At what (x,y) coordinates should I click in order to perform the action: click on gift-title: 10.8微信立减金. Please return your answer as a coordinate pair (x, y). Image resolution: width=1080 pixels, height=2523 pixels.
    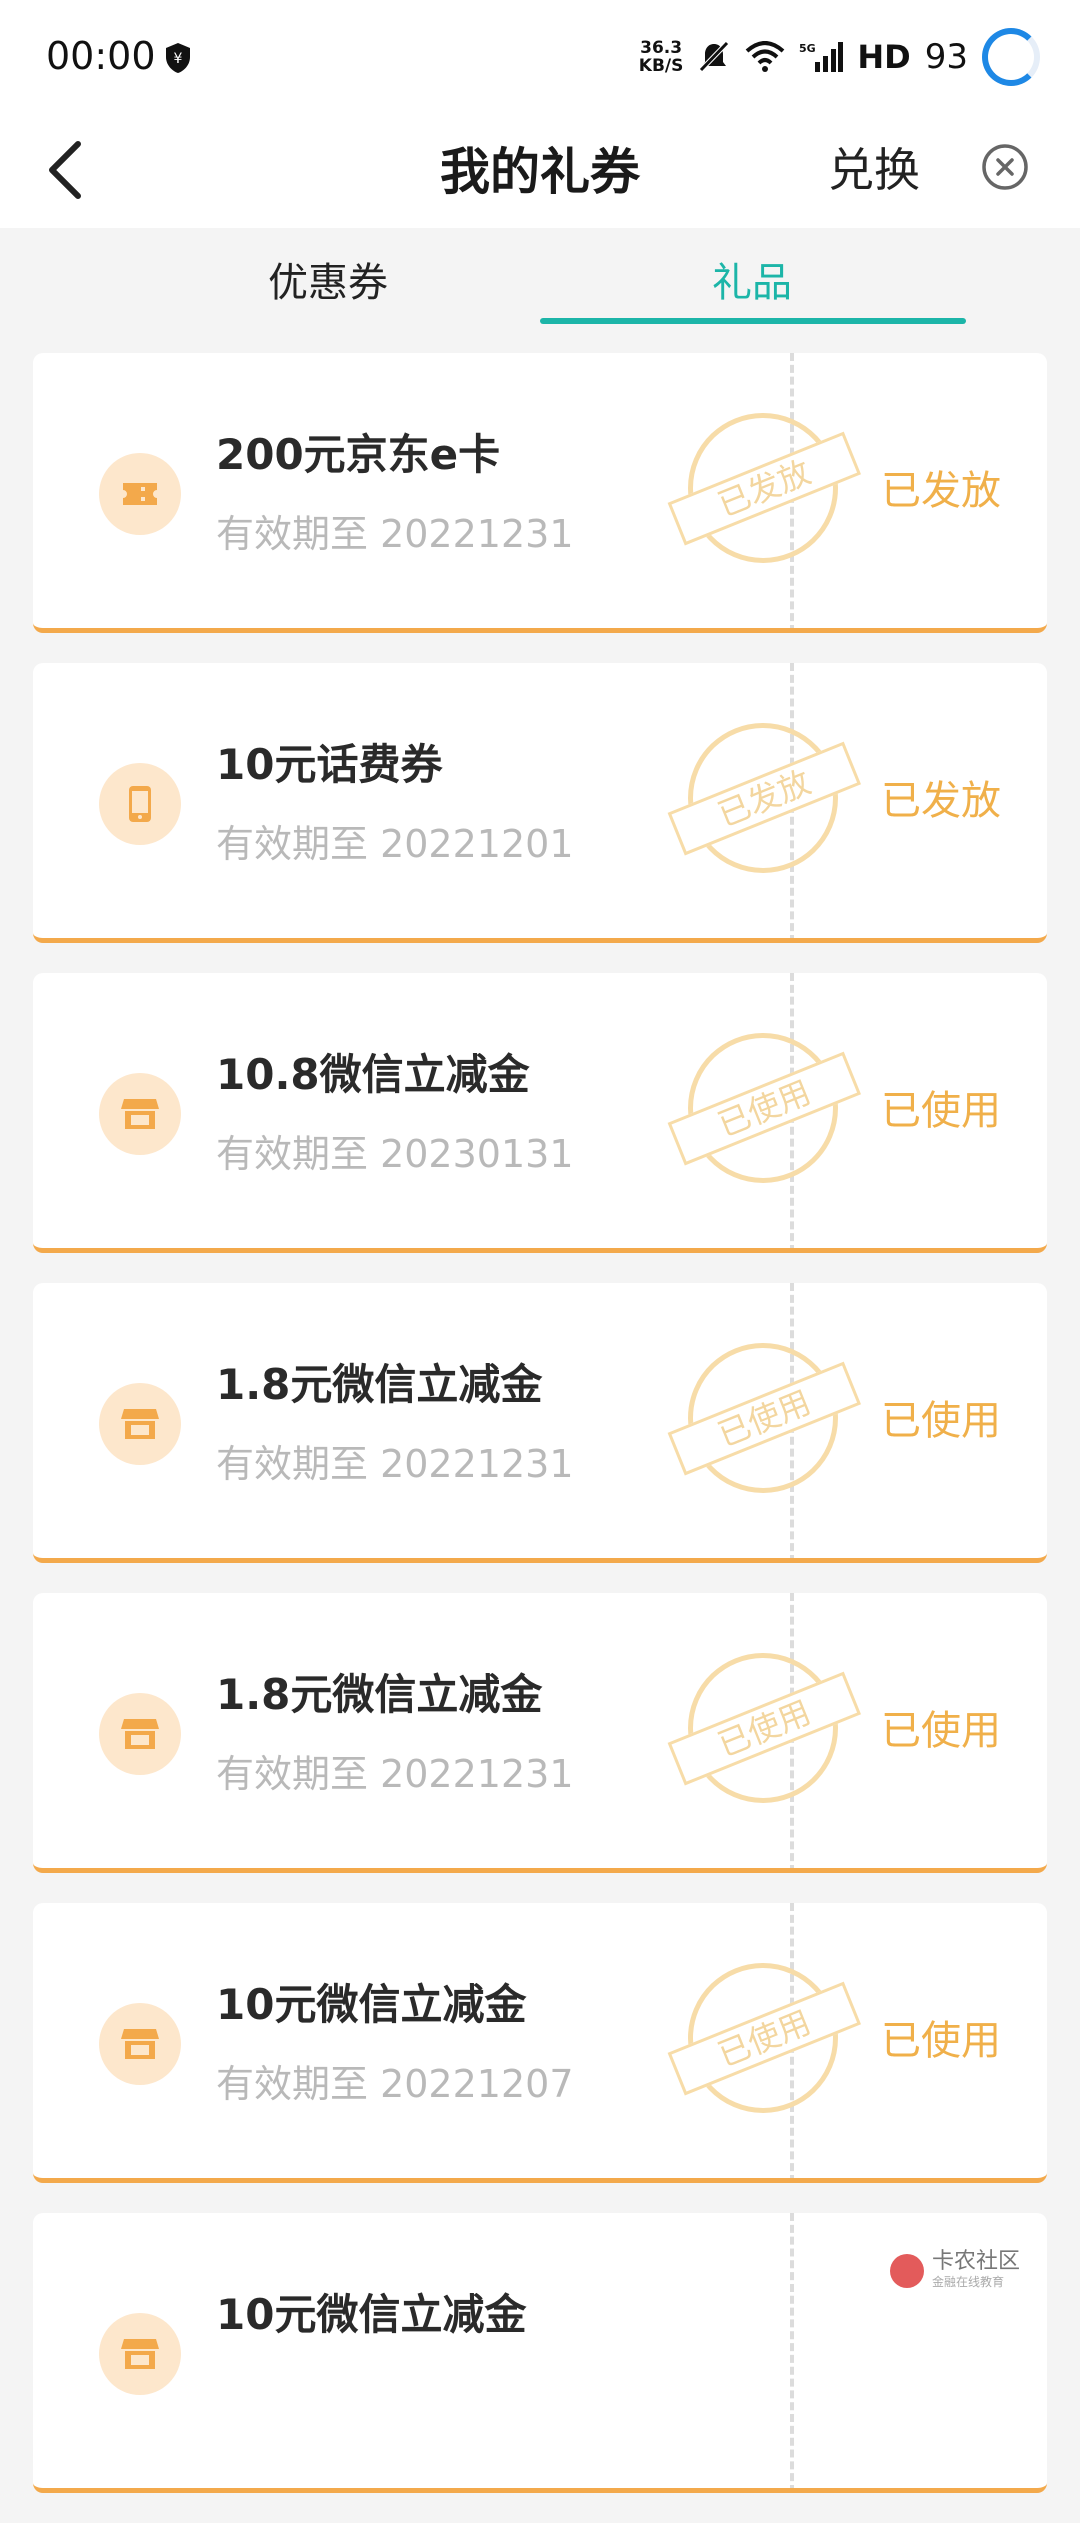
    Looking at the image, I should click on (373, 1074).